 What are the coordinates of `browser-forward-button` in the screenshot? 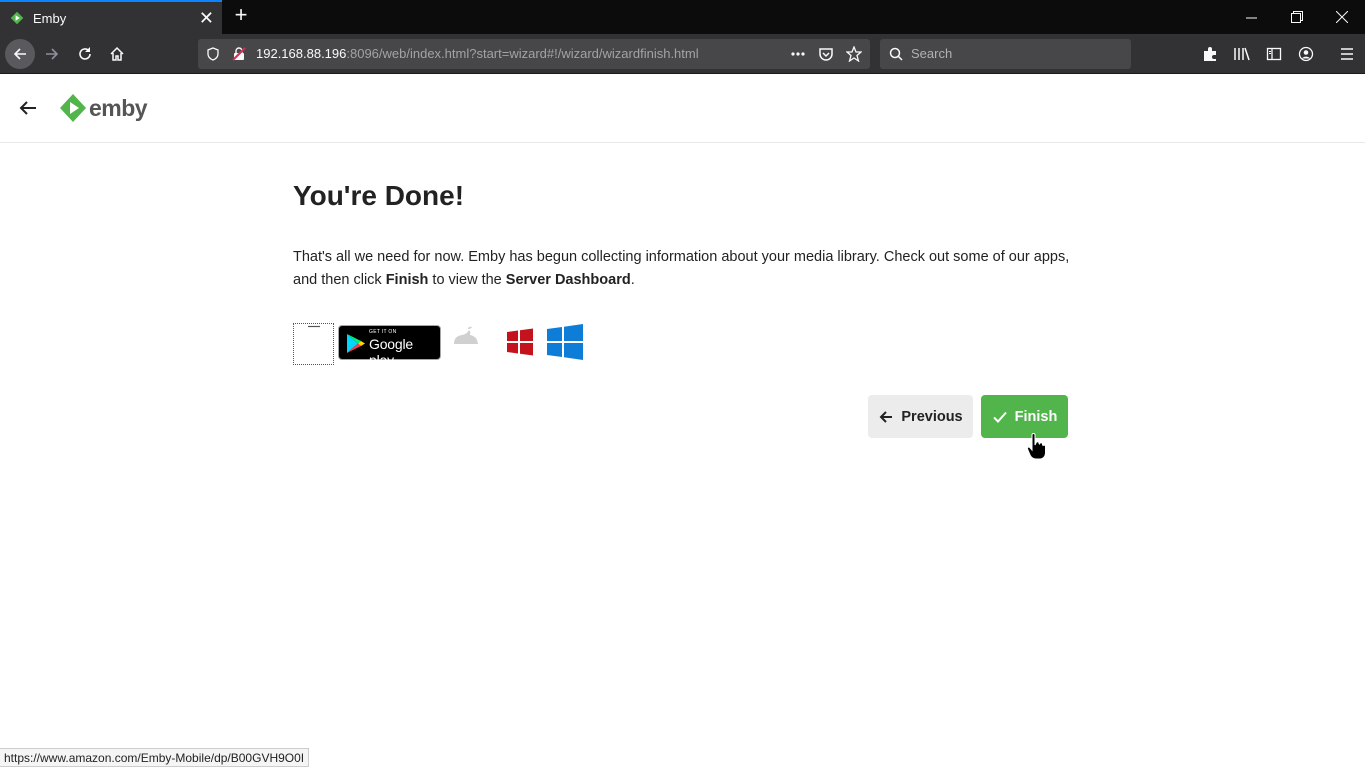 It's located at (52, 54).